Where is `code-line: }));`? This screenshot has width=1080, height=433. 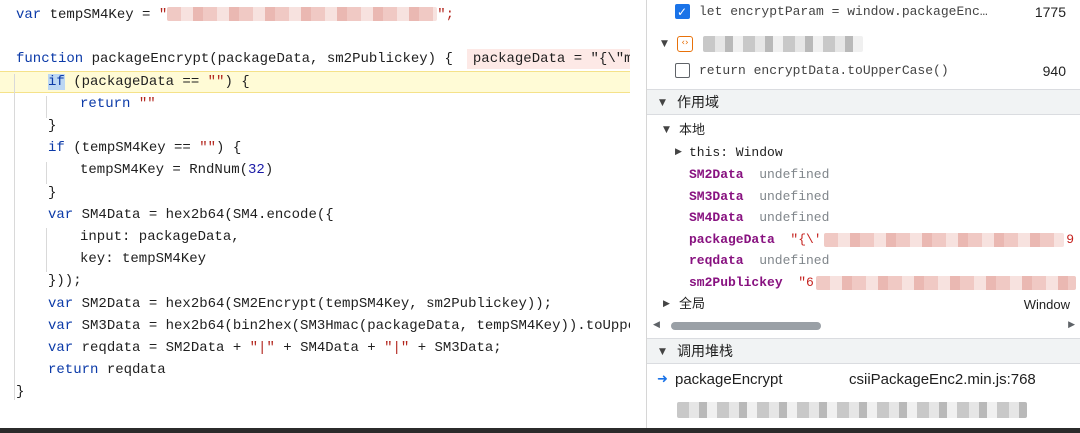 code-line: })); is located at coordinates (315, 281).